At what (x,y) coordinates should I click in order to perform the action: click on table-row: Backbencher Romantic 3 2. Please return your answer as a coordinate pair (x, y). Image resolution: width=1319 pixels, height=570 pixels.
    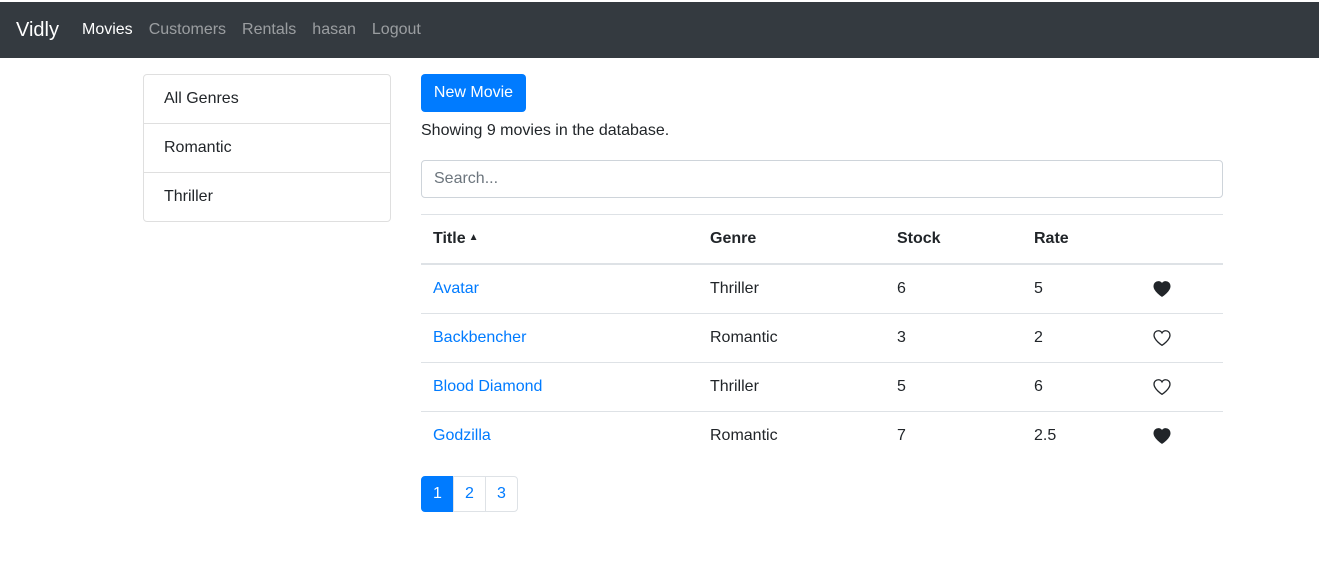
    Looking at the image, I should click on (822, 338).